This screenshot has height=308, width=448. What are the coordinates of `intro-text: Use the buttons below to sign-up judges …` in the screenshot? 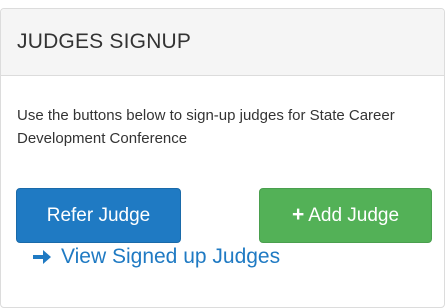 It's located at (206, 127).